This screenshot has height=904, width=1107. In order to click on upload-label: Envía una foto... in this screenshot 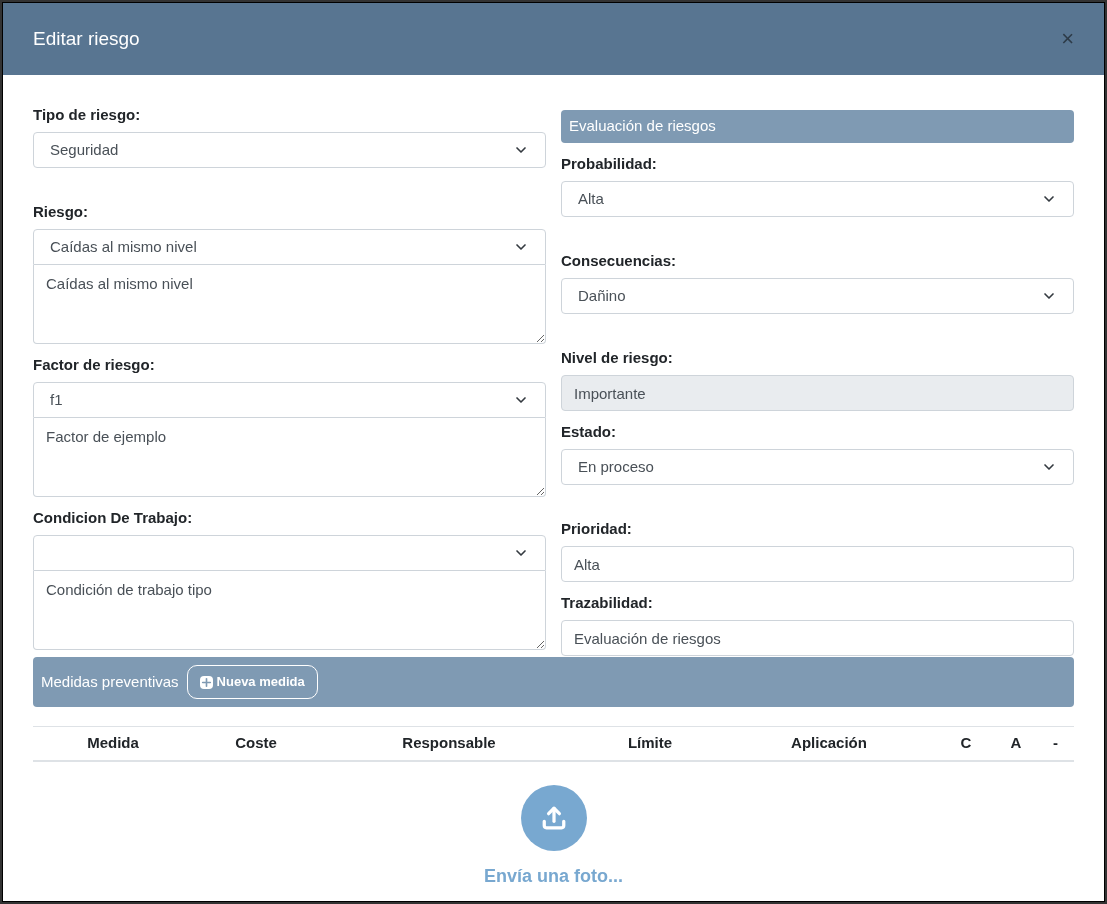, I will do `click(553, 876)`.